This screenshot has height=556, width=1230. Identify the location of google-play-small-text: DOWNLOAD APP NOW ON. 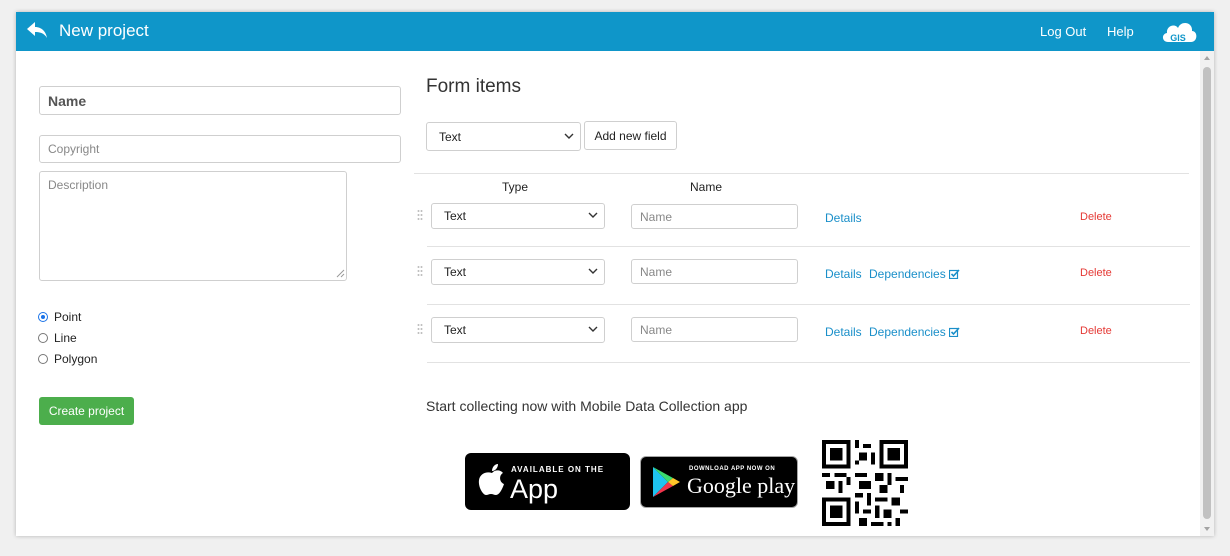
(732, 469).